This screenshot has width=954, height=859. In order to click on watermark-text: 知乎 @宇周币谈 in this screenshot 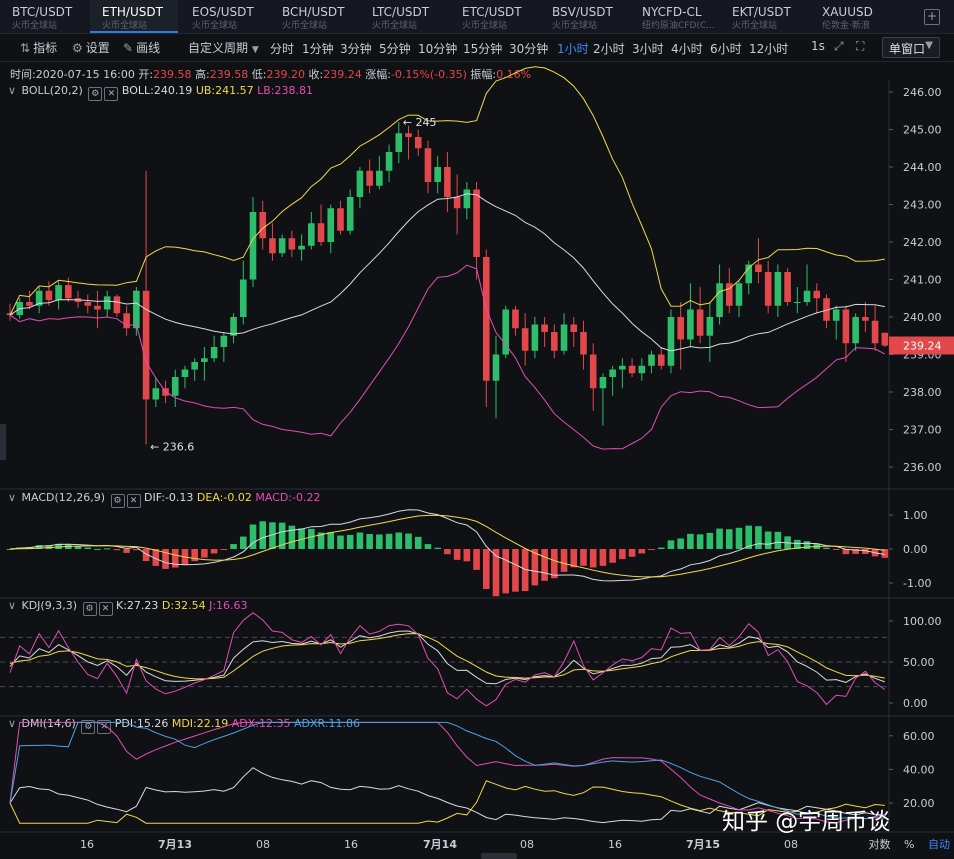, I will do `click(806, 822)`.